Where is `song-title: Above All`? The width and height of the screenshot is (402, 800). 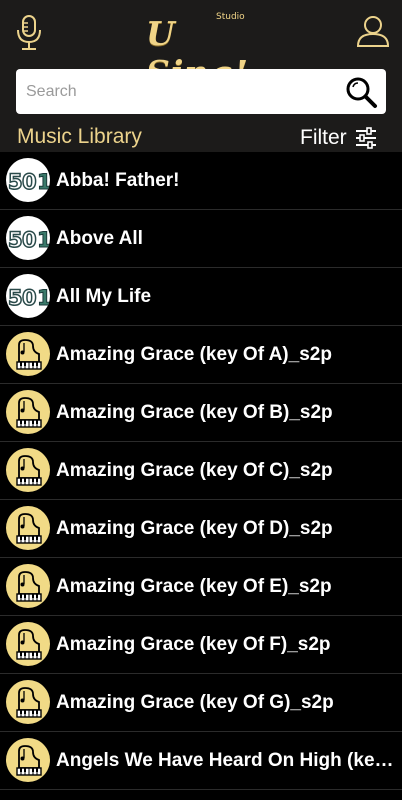
song-title: Above All is located at coordinates (99, 238).